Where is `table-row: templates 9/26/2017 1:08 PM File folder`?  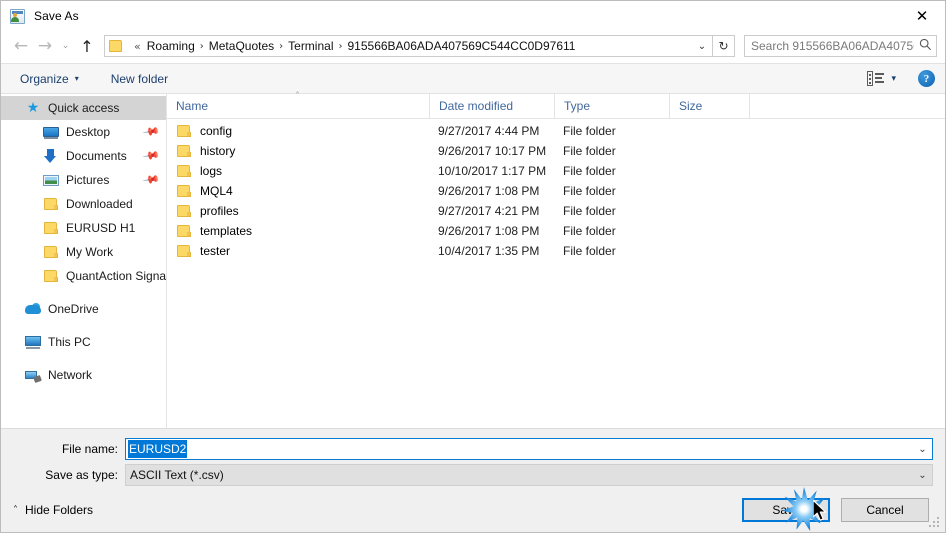
table-row: templates 9/26/2017 1:08 PM File folder is located at coordinates (556, 231).